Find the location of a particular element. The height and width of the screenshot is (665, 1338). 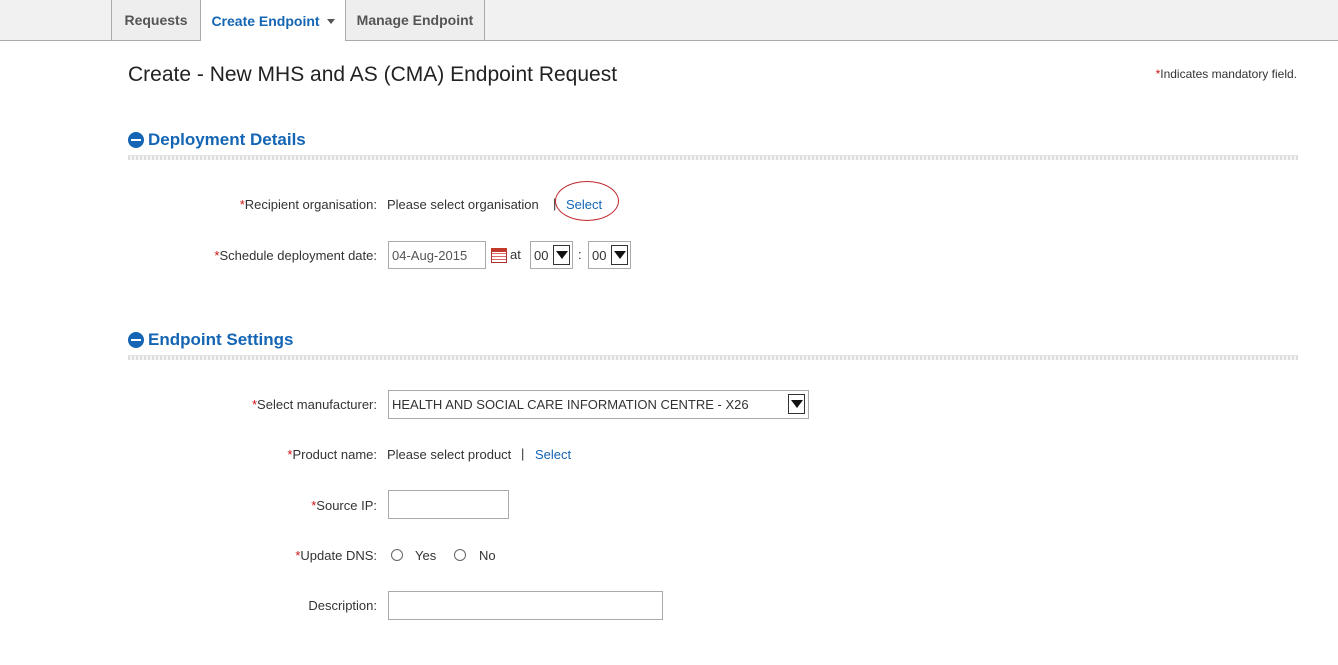

highlight-circle-annotation is located at coordinates (587, 201).